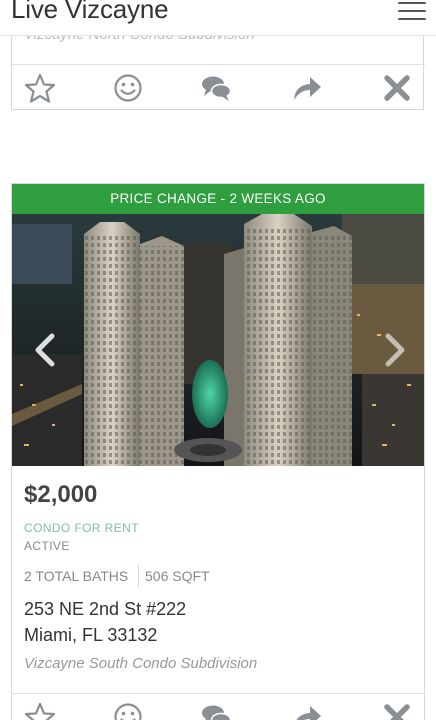 The height and width of the screenshot is (720, 436). What do you see at coordinates (81, 528) in the screenshot?
I see `property-type: CONDO FOR RENT` at bounding box center [81, 528].